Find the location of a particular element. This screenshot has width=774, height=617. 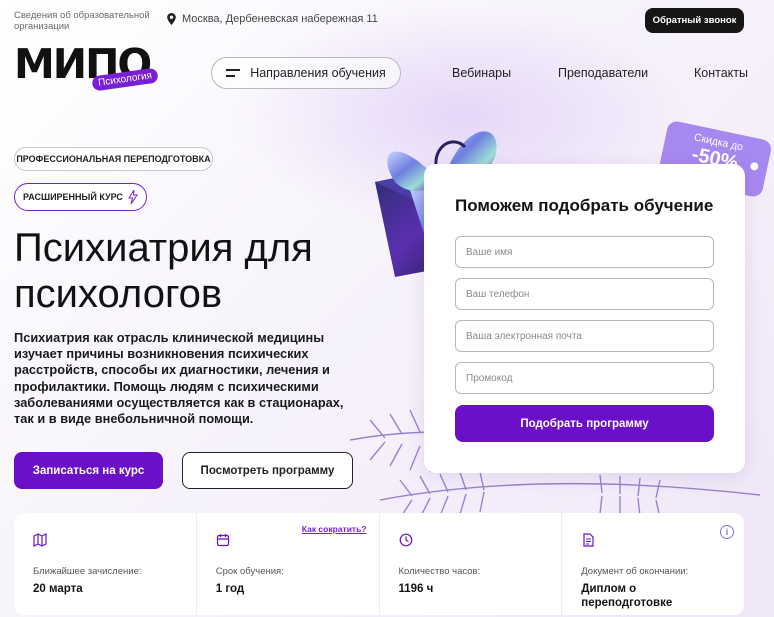

address: Москва, Дербеневская набережная 11 is located at coordinates (272, 19).